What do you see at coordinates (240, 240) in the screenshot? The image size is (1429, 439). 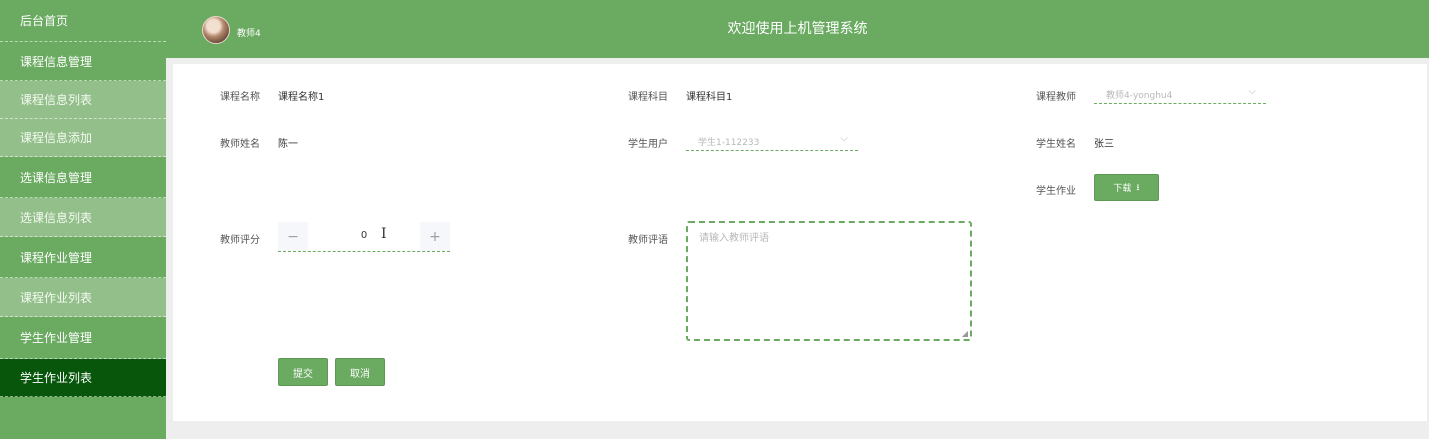 I see `teacher-score-label: 教师评分` at bounding box center [240, 240].